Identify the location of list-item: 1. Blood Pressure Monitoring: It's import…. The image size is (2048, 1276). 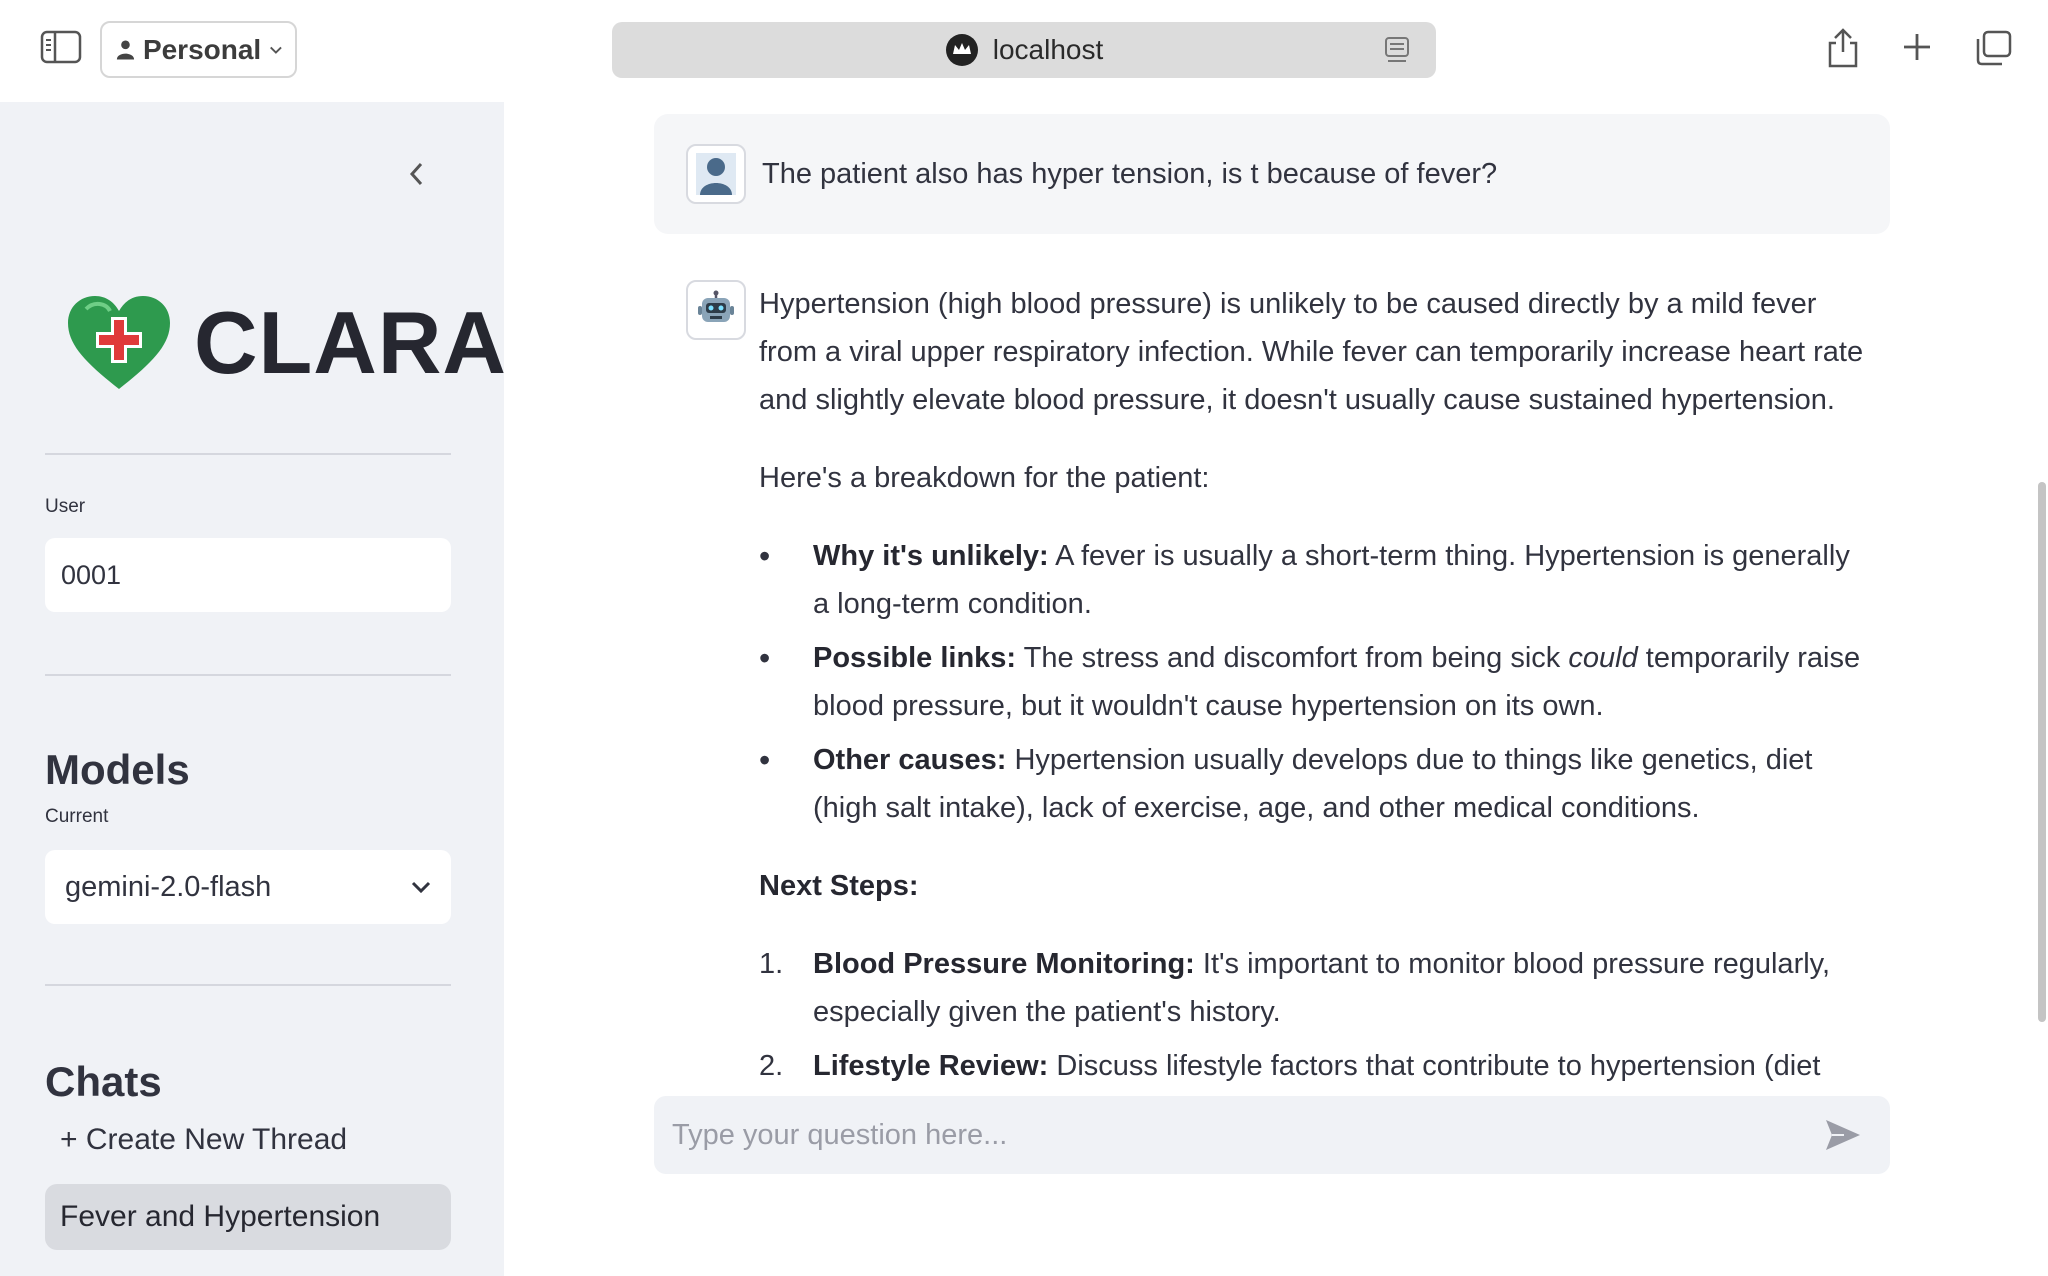
(1295, 988).